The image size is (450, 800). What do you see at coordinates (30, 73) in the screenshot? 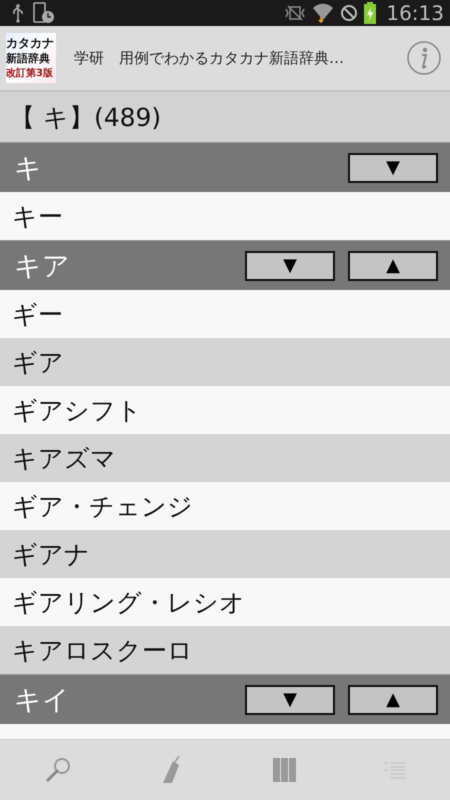
I see `logo-text: 改訂第3版` at bounding box center [30, 73].